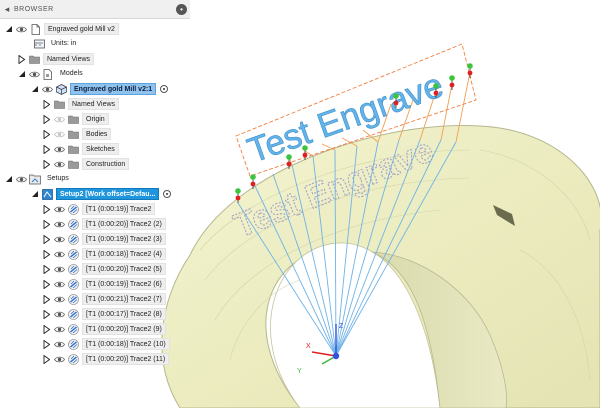  I want to click on tree-row: Sketches, so click(80, 149).